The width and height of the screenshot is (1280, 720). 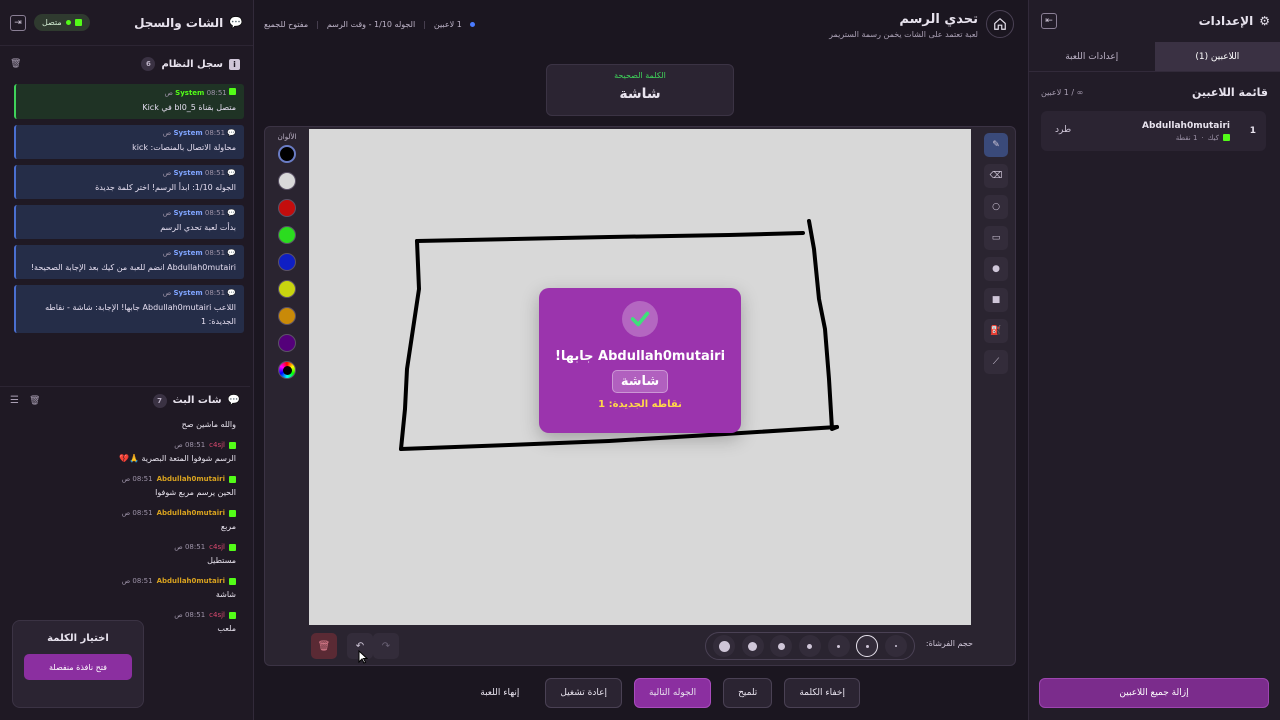 What do you see at coordinates (287, 289) in the screenshot?
I see `color-swatch-yellow` at bounding box center [287, 289].